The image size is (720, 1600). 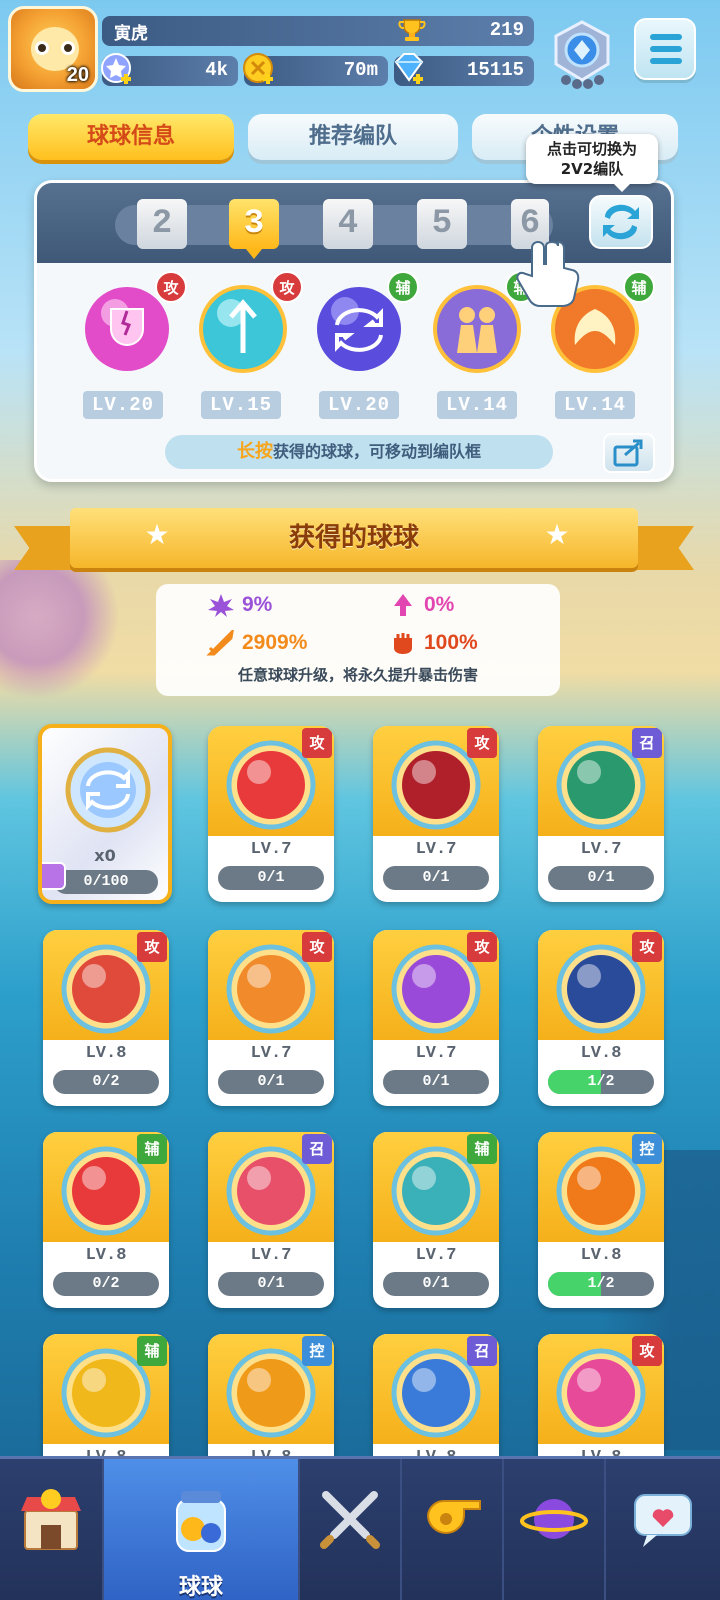 What do you see at coordinates (106, 1018) in the screenshot?
I see `ball-card: 攻 LV.8 0/2` at bounding box center [106, 1018].